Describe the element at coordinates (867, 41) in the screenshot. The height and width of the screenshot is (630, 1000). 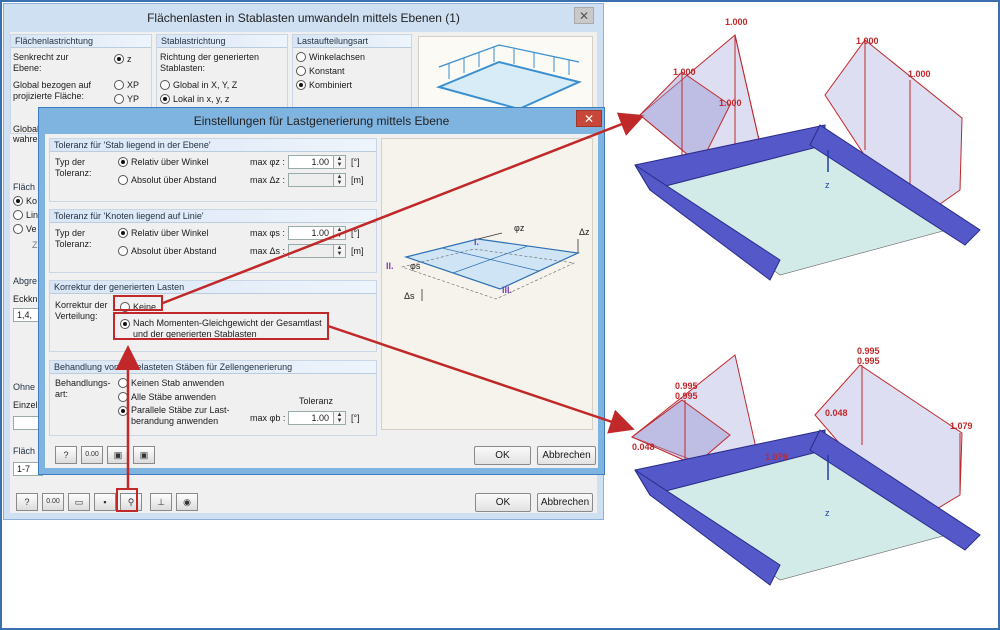
I see `top-label-2: 1.000` at that location.